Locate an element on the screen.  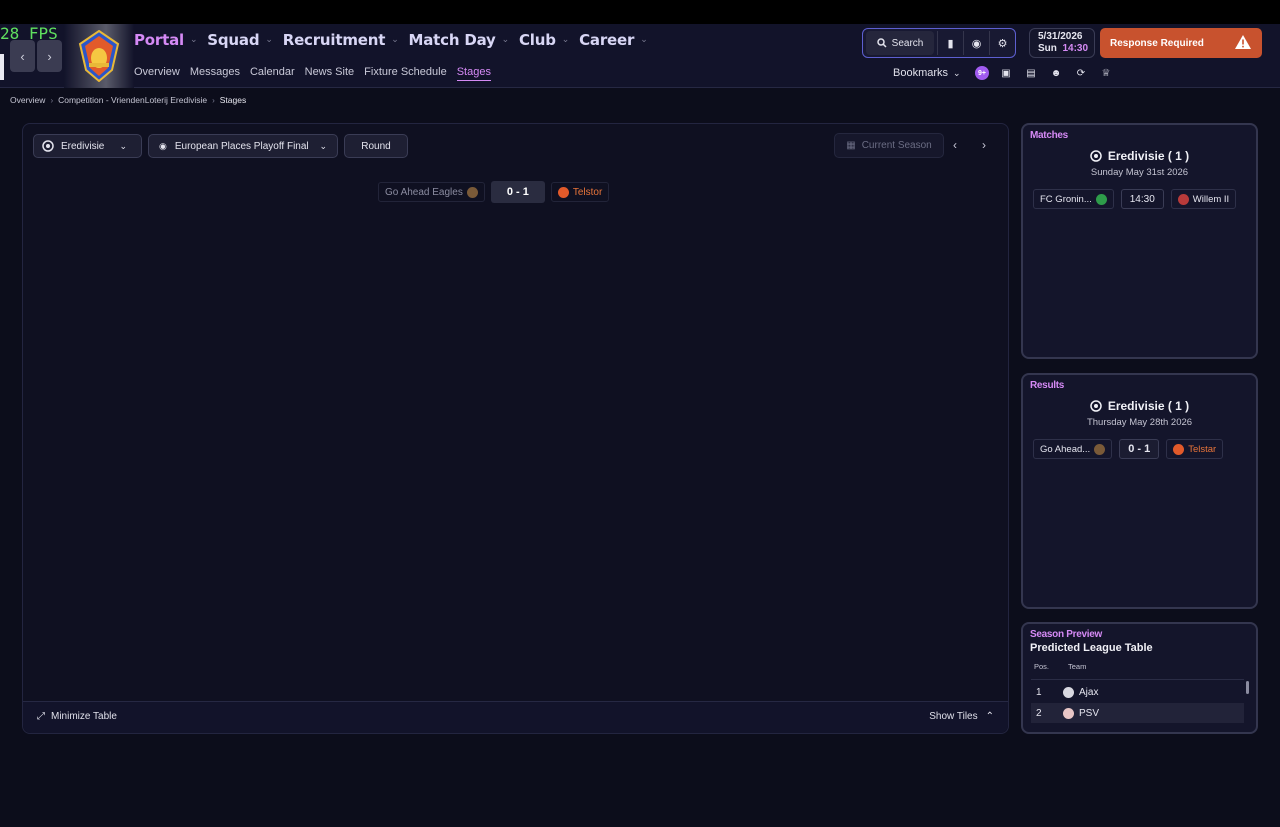
forward-button: › is located at coordinates (49, 56).